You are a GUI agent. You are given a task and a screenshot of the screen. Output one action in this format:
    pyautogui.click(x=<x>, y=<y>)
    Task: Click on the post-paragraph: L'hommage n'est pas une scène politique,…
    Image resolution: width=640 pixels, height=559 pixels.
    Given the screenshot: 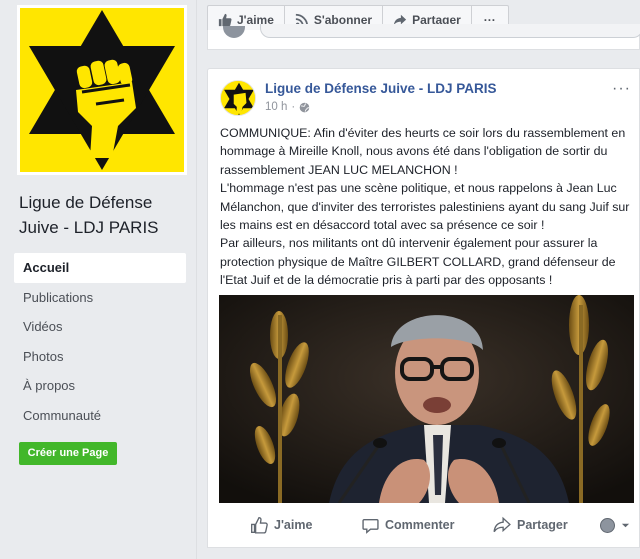 What is the action you would take?
    pyautogui.click(x=425, y=207)
    